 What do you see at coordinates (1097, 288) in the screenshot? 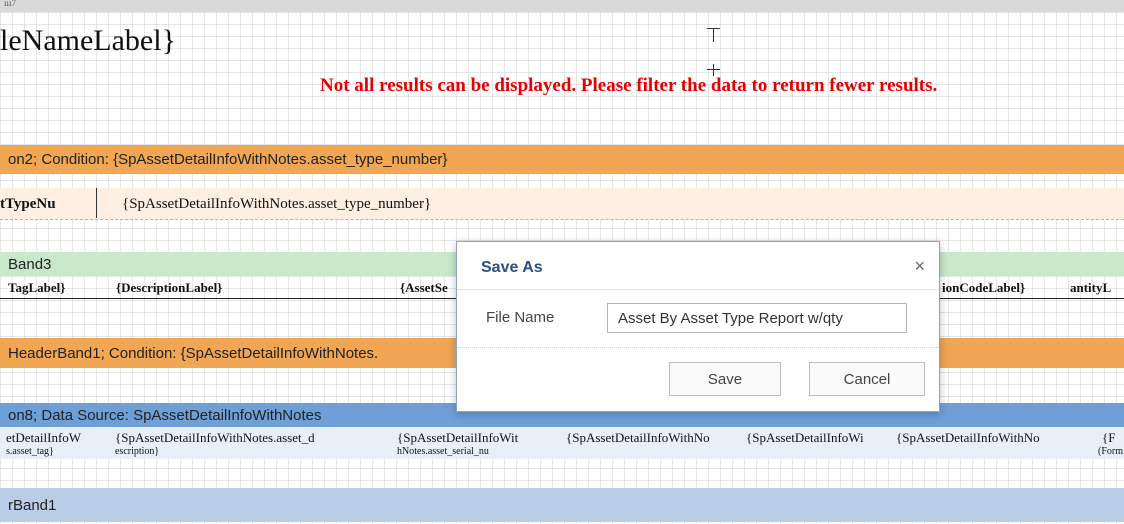
I see `column-header: antityL` at bounding box center [1097, 288].